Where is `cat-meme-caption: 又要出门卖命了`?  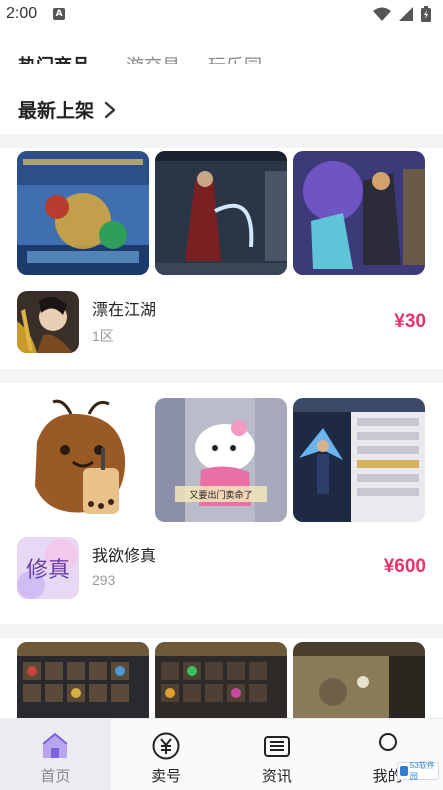
cat-meme-caption: 又要出门卖命了 is located at coordinates (220, 495).